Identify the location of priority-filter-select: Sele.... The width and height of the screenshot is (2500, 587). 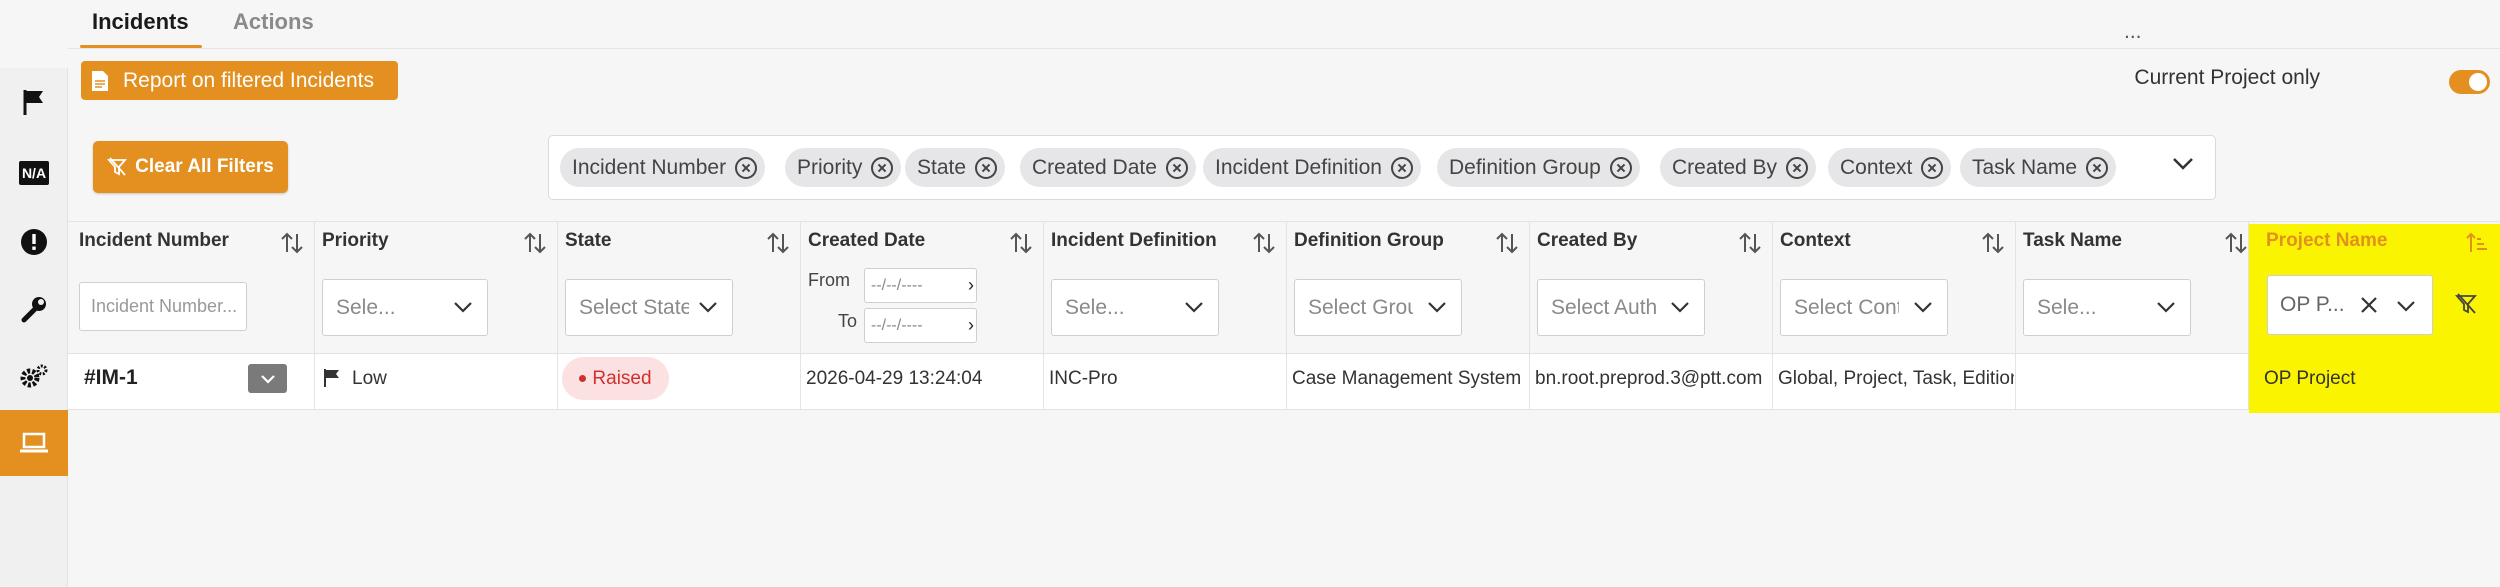
(405, 307).